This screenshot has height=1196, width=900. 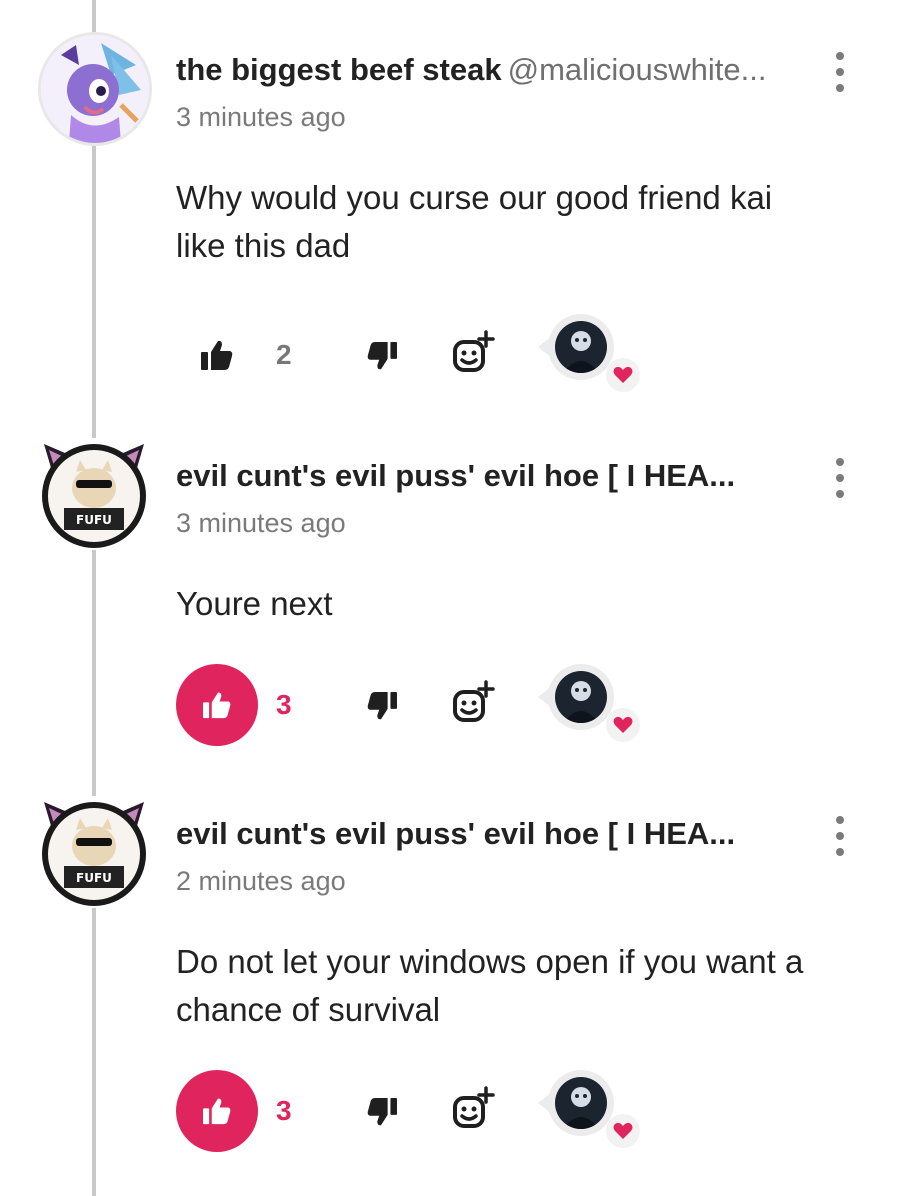 What do you see at coordinates (474, 197) in the screenshot?
I see `comment-text-line: Why would you curse our good friend kai` at bounding box center [474, 197].